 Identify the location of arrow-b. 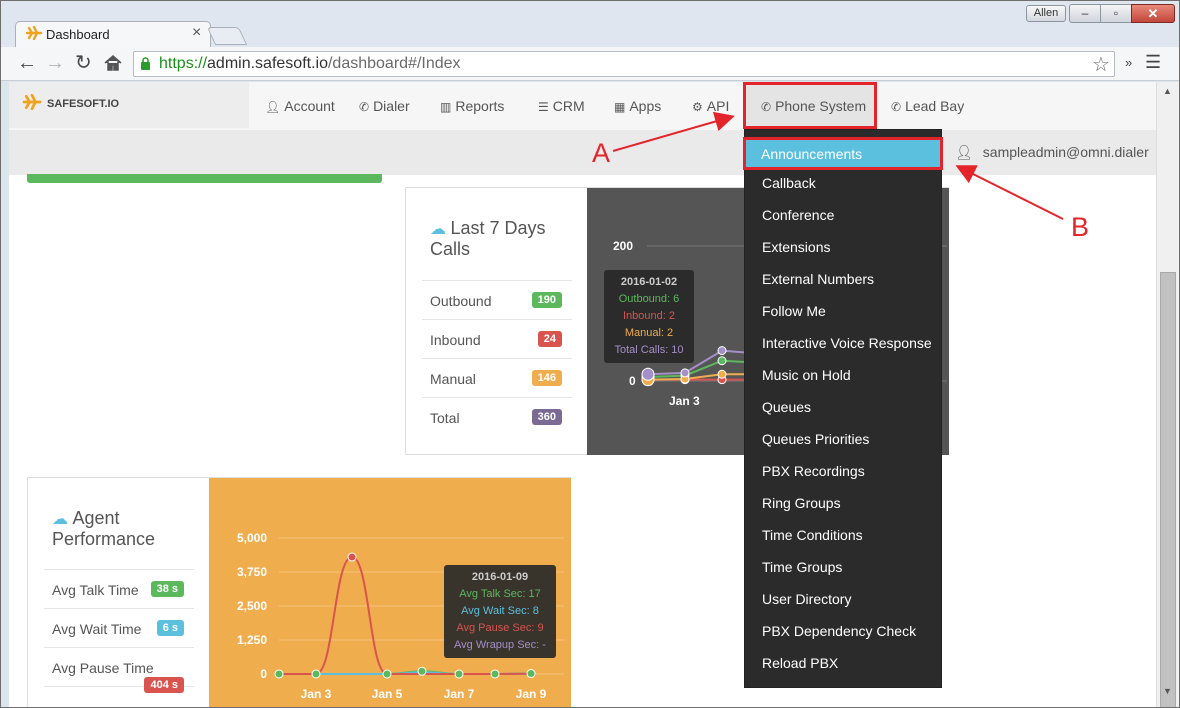
(1009, 192).